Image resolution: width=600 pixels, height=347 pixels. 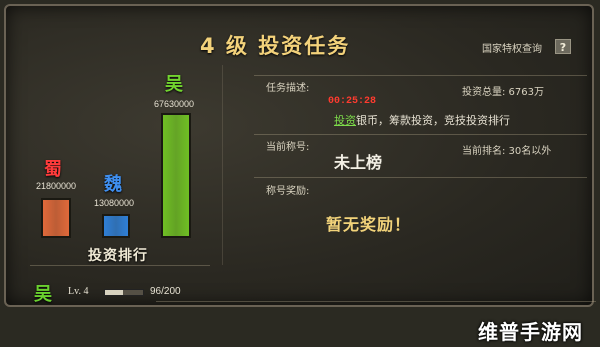 What do you see at coordinates (120, 265) in the screenshot?
I see `ranking-divider` at bounding box center [120, 265].